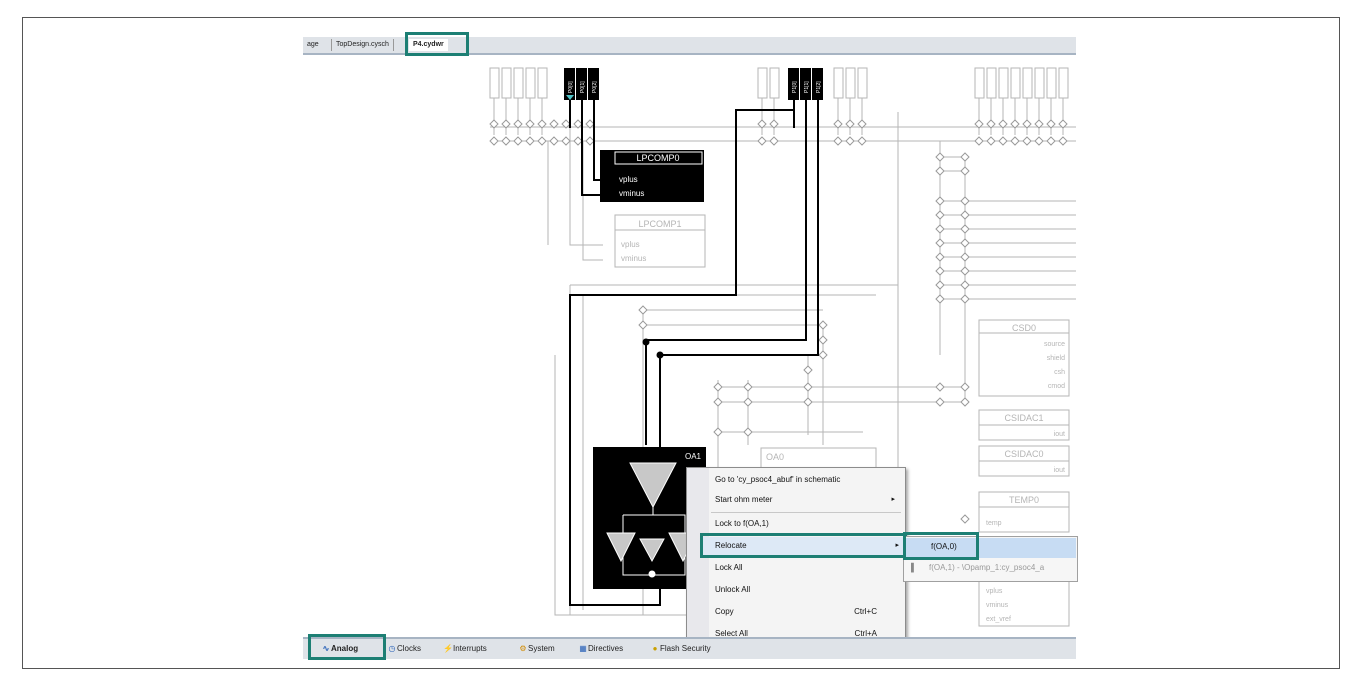 Image resolution: width=1360 pixels, height=675 pixels. I want to click on analog-wave-icon: ∿, so click(326, 648).